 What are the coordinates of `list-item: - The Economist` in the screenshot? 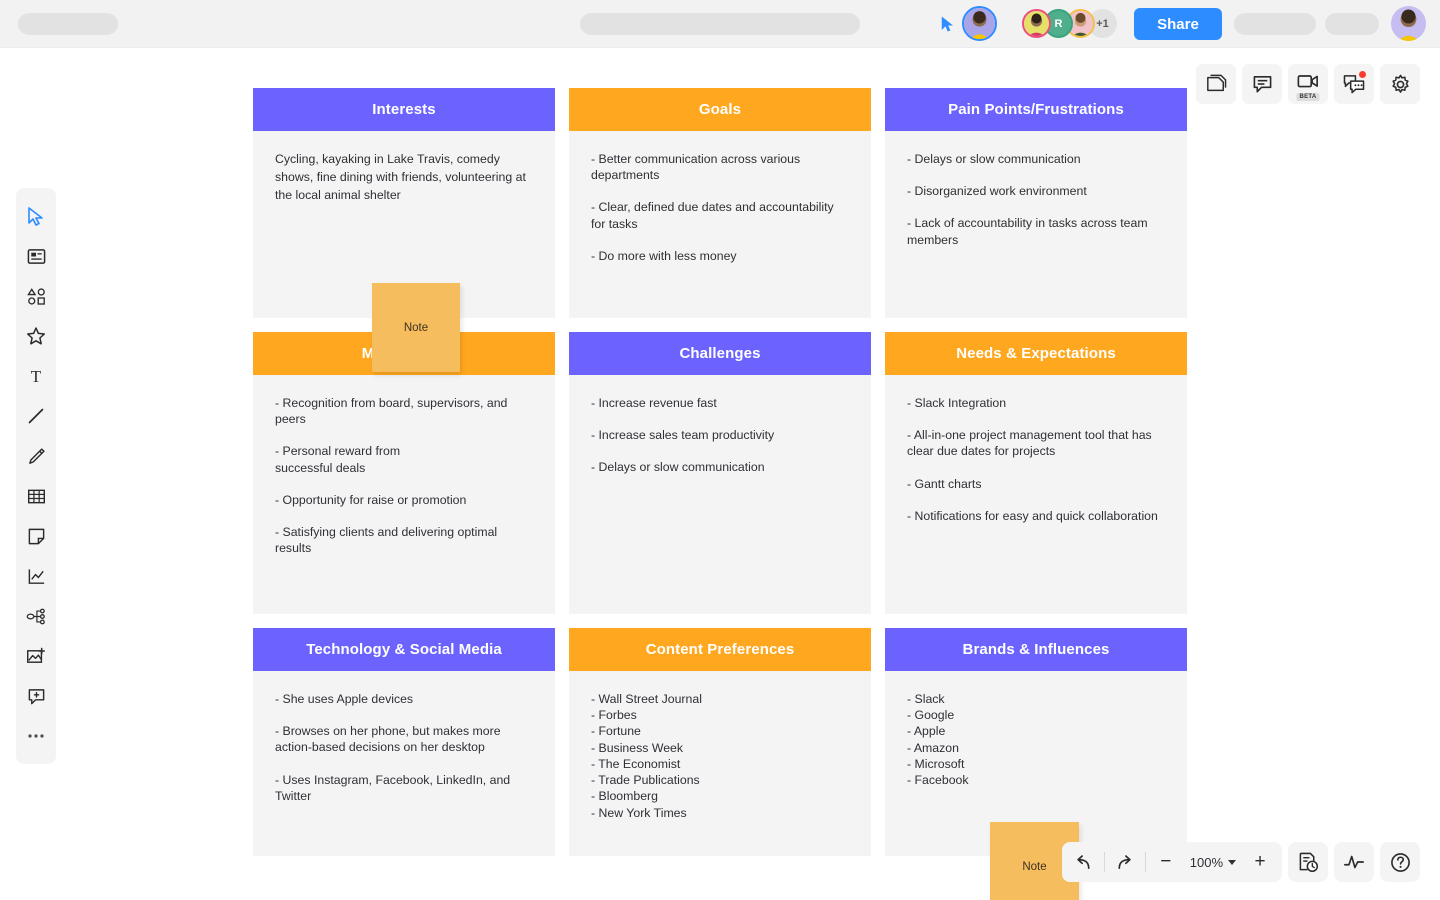 It's located at (636, 763).